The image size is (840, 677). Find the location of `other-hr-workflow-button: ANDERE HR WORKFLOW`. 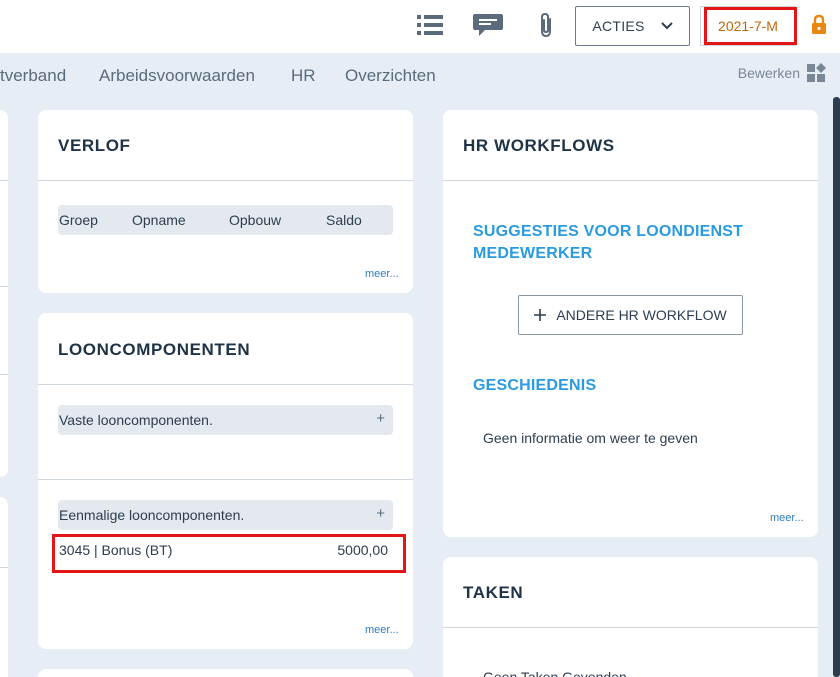

other-hr-workflow-button: ANDERE HR WORKFLOW is located at coordinates (630, 315).